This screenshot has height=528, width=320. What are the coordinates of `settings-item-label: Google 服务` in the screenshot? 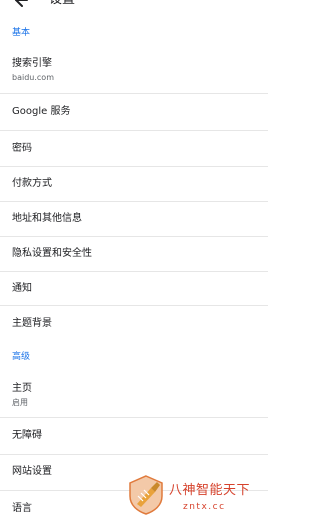 It's located at (41, 111).